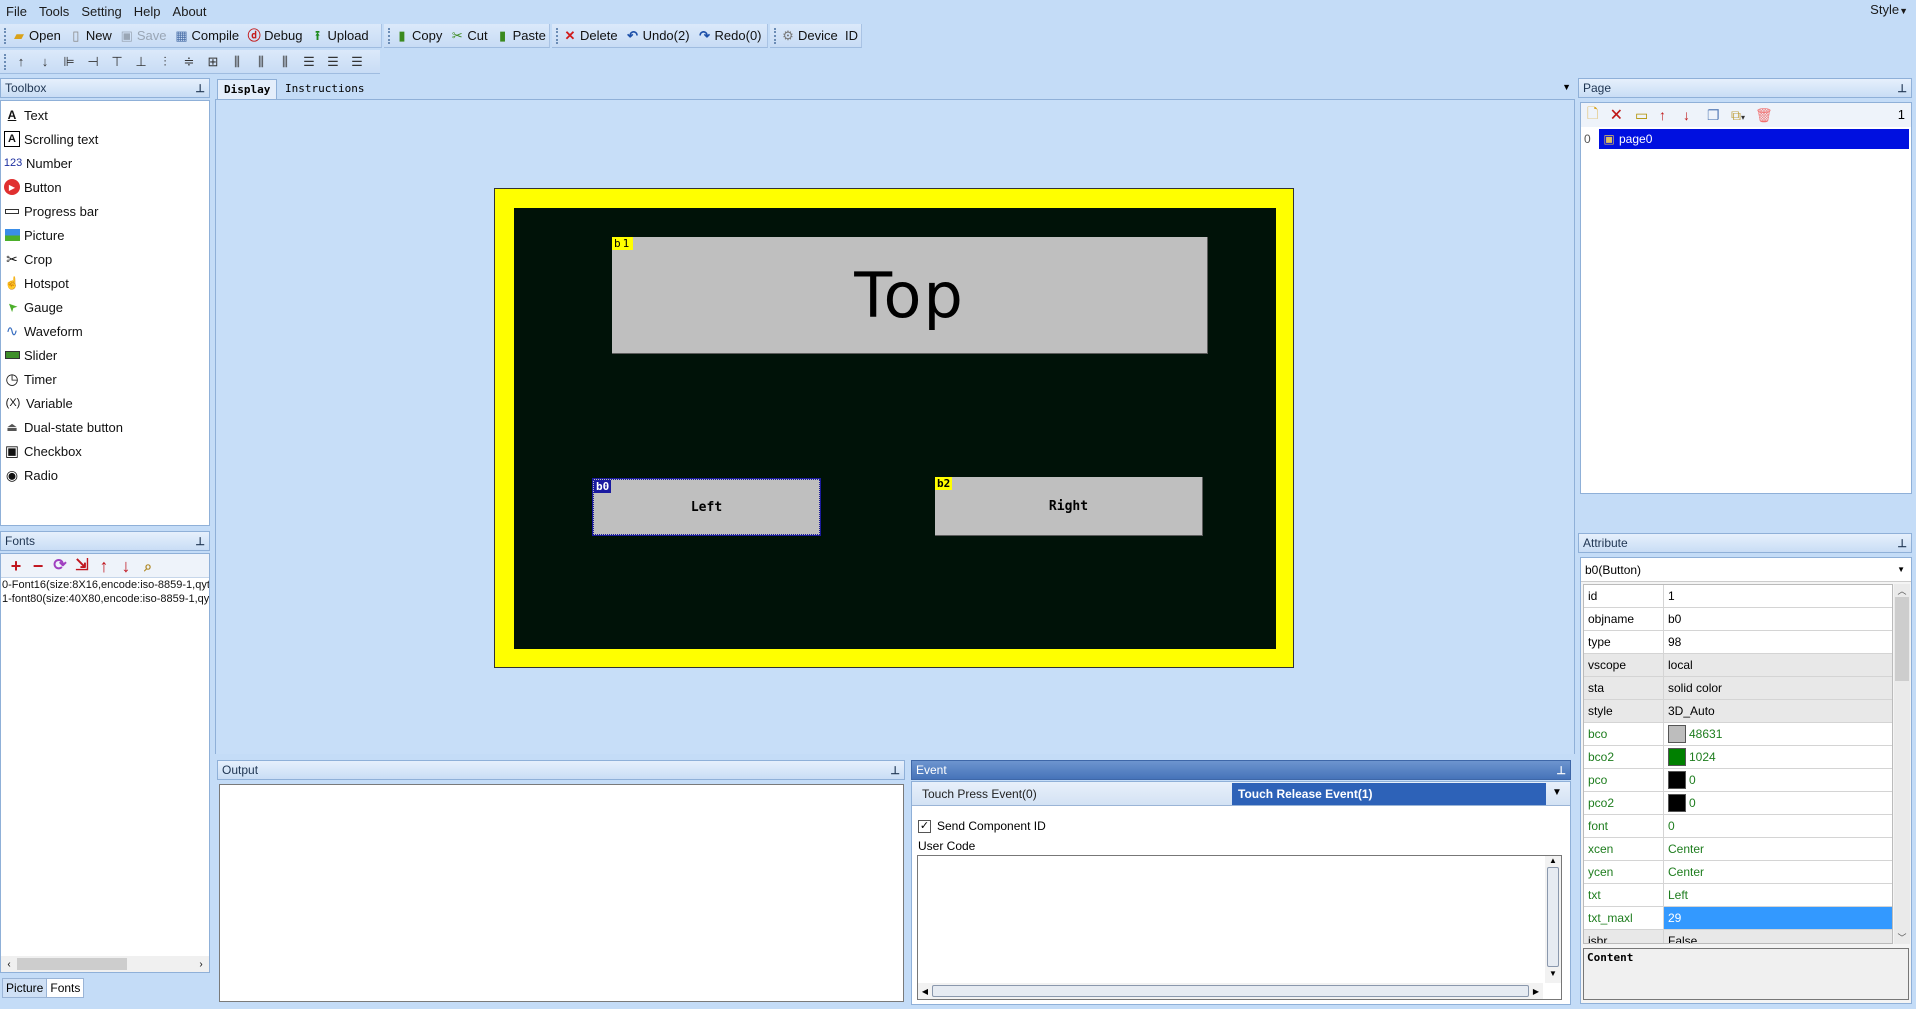 The width and height of the screenshot is (1916, 1009). What do you see at coordinates (105, 211) in the screenshot?
I see `toolbox-item-progress-bar: Progress bar` at bounding box center [105, 211].